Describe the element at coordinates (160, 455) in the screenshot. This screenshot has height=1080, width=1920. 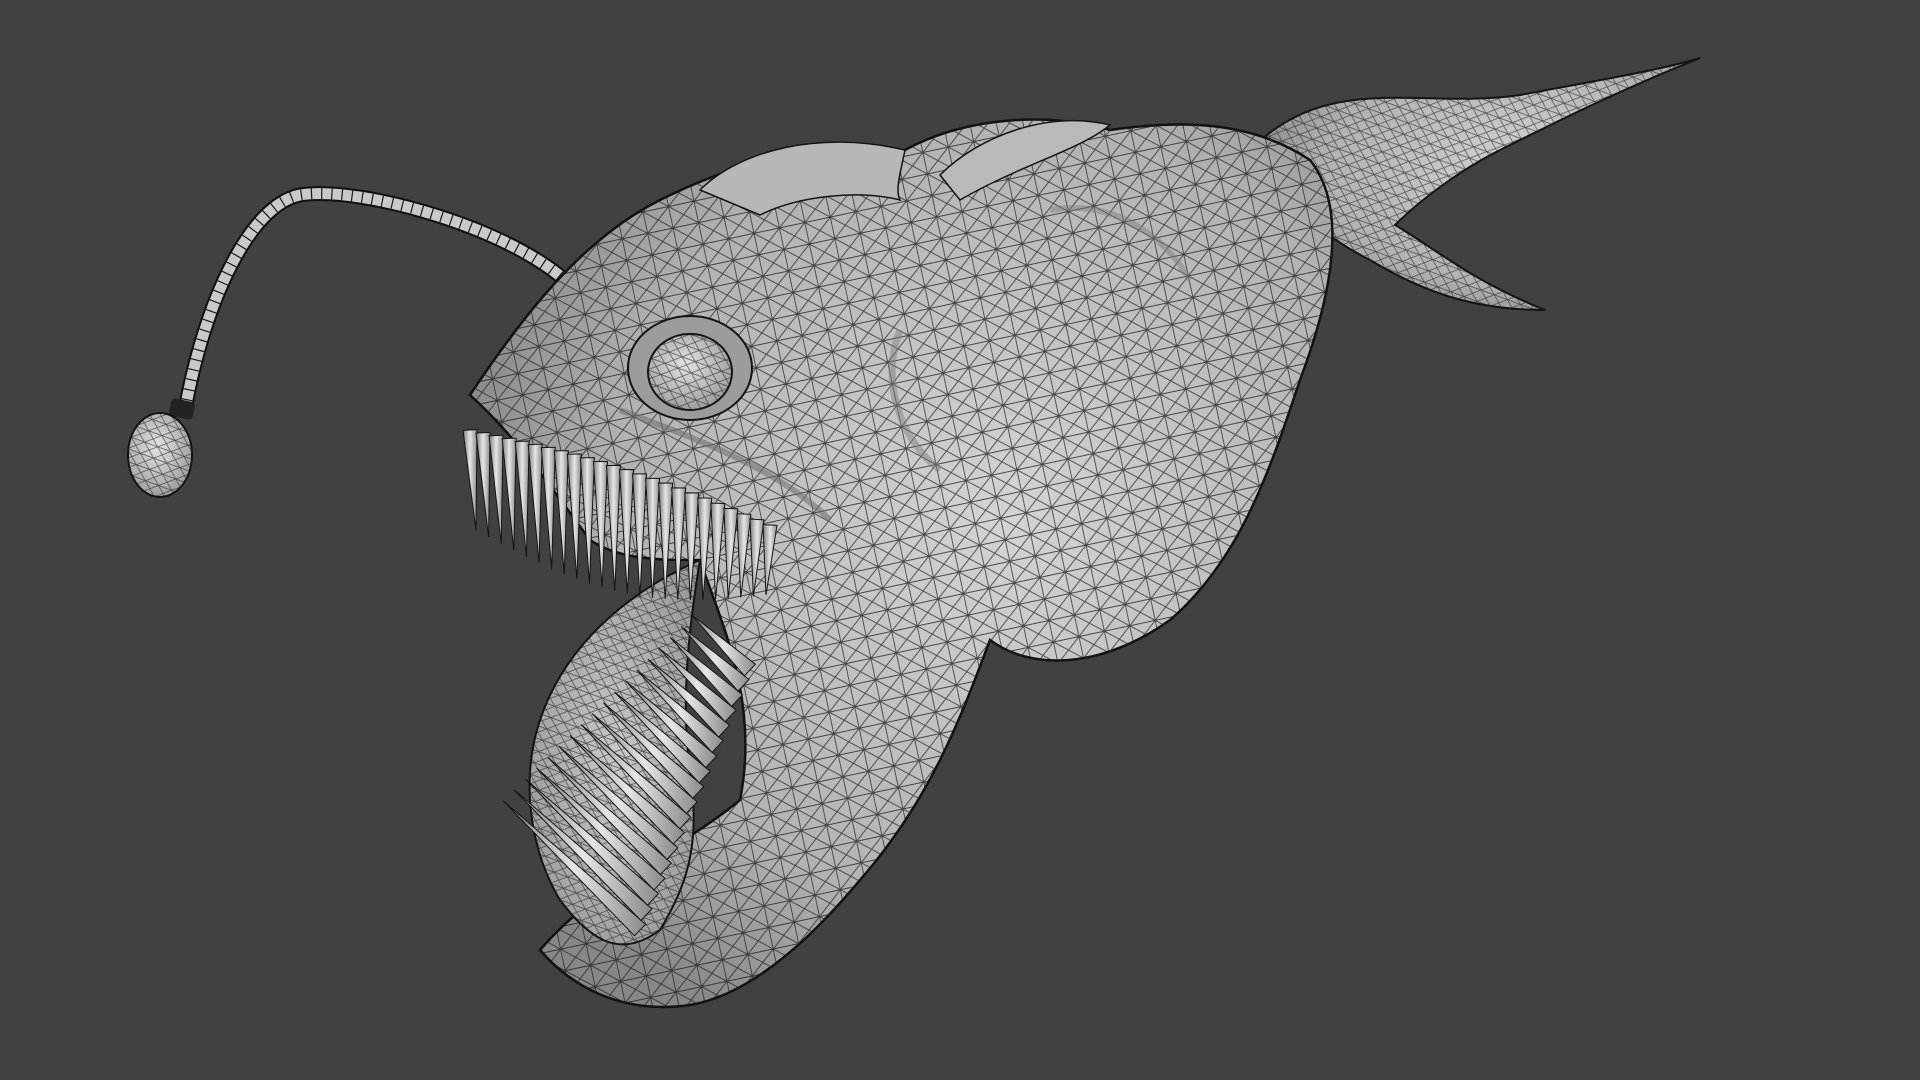
I see `lure-bulb` at that location.